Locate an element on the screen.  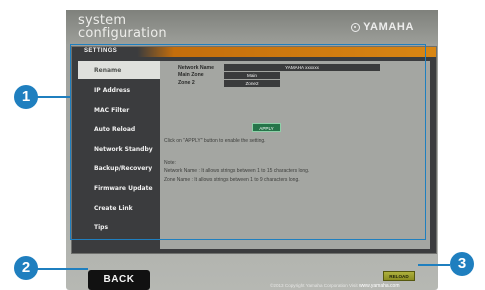
callout-3-leader is located at coordinates (434, 265).